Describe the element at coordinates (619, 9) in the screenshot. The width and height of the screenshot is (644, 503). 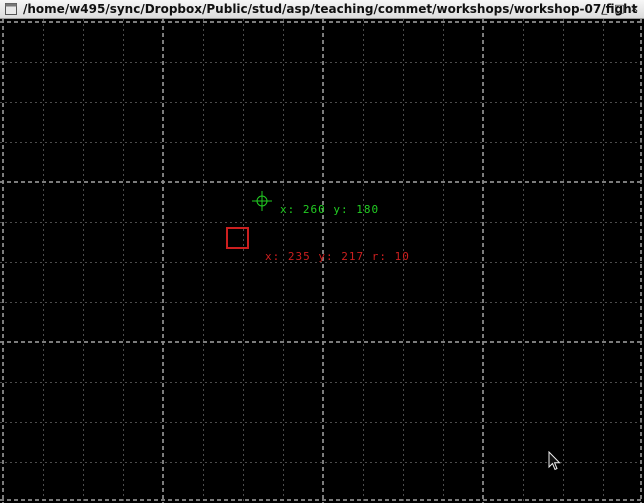
I see `maximize-button: □` at that location.